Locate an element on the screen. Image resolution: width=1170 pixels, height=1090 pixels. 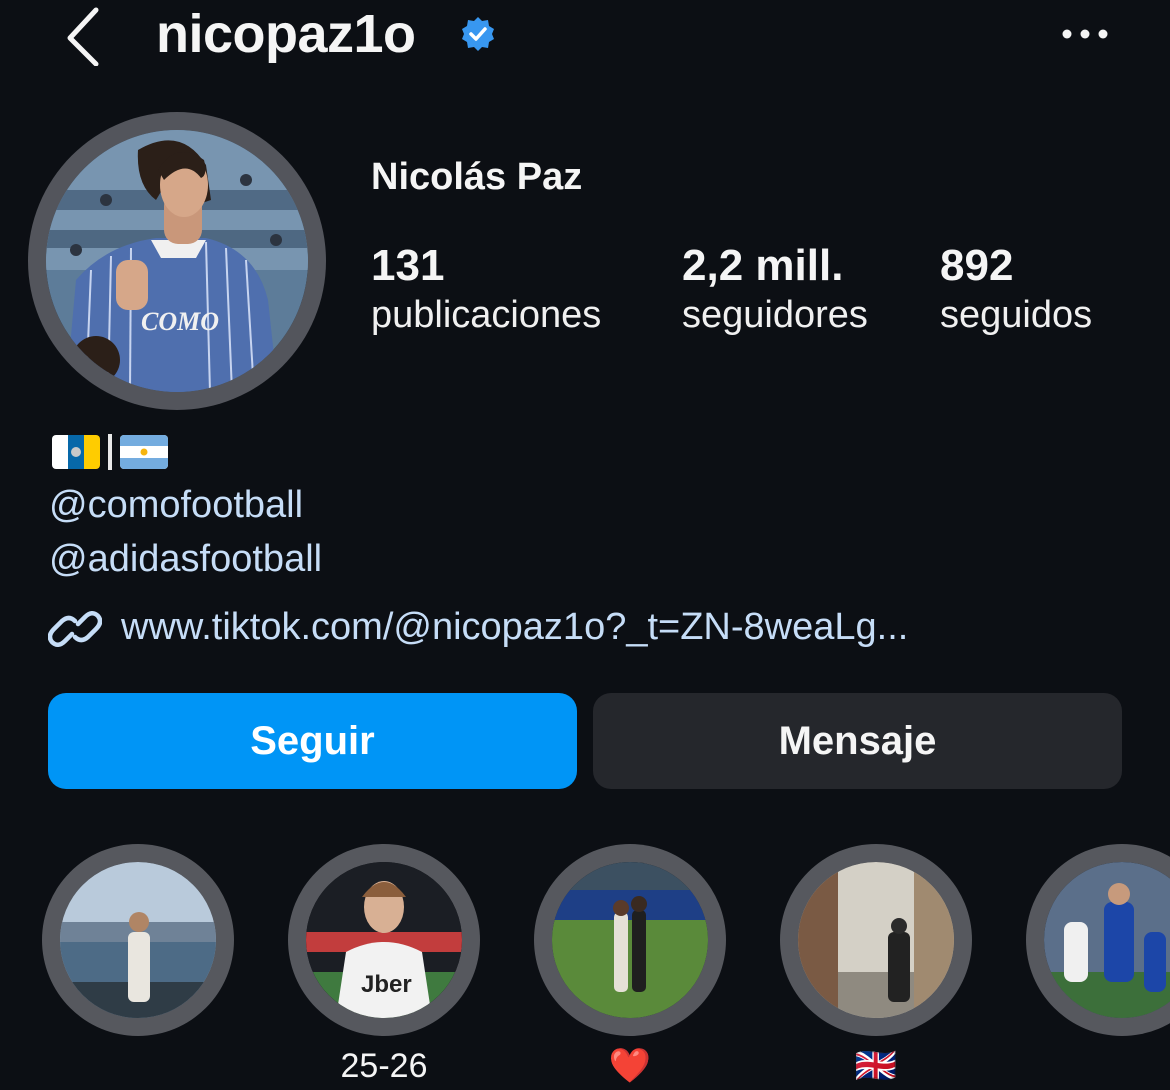
more-options-button is located at coordinates (1085, 34).